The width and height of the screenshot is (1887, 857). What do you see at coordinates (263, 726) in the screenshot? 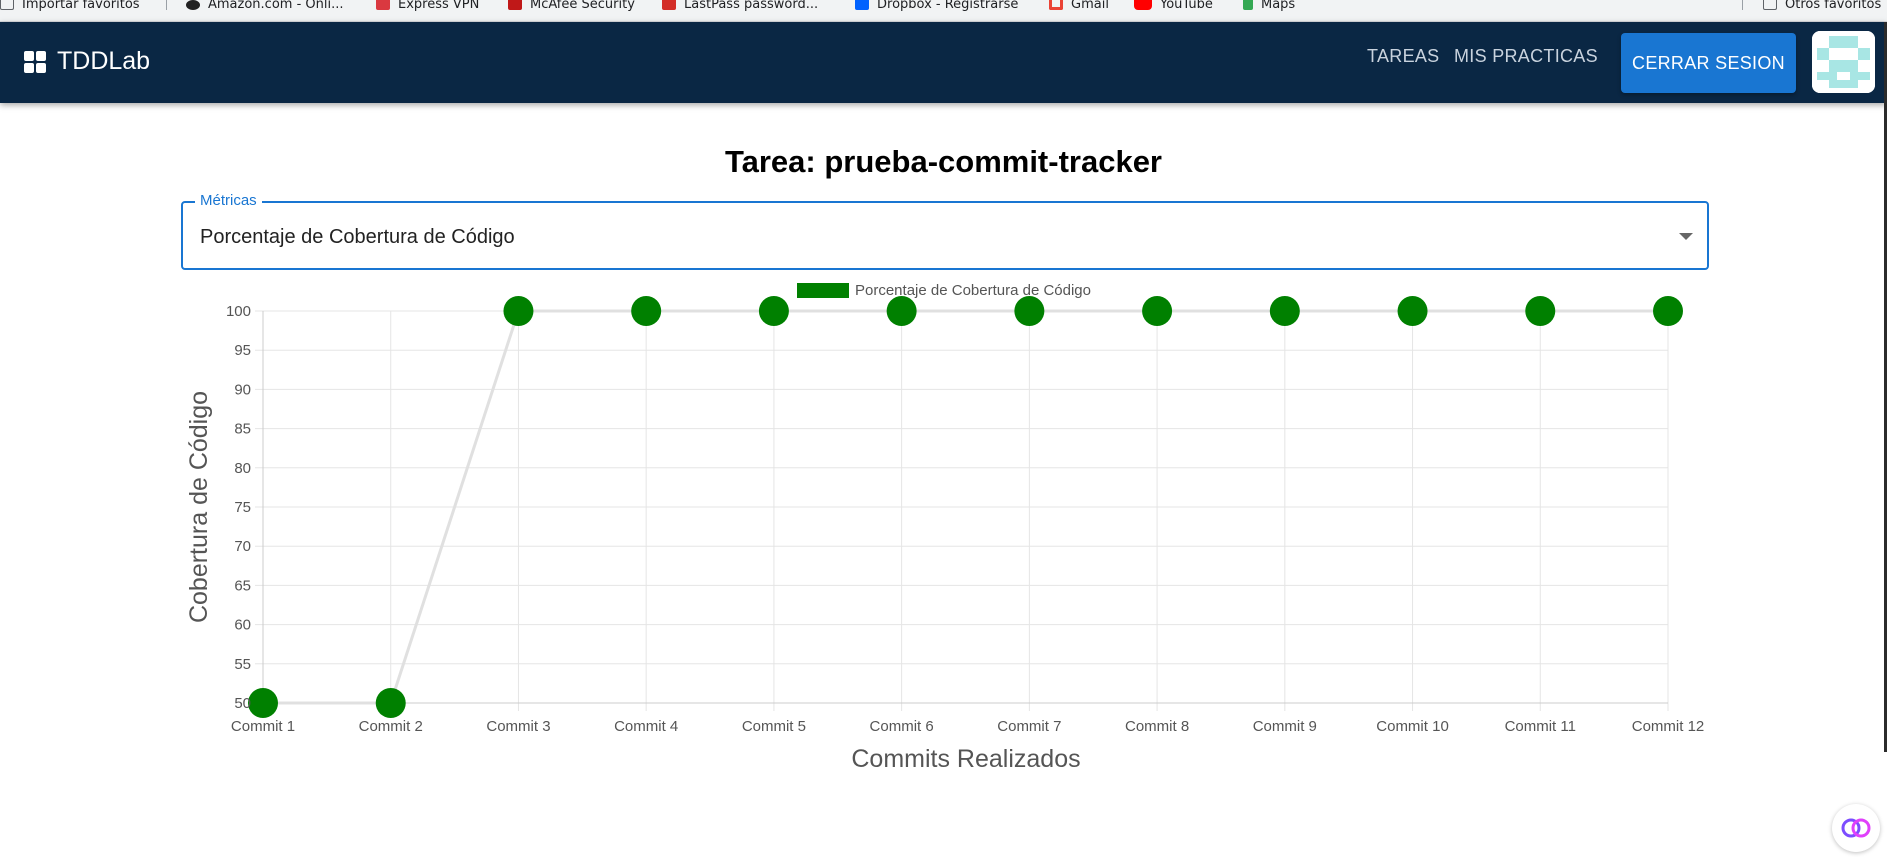
I see `x-tick-label: Commit 1` at bounding box center [263, 726].